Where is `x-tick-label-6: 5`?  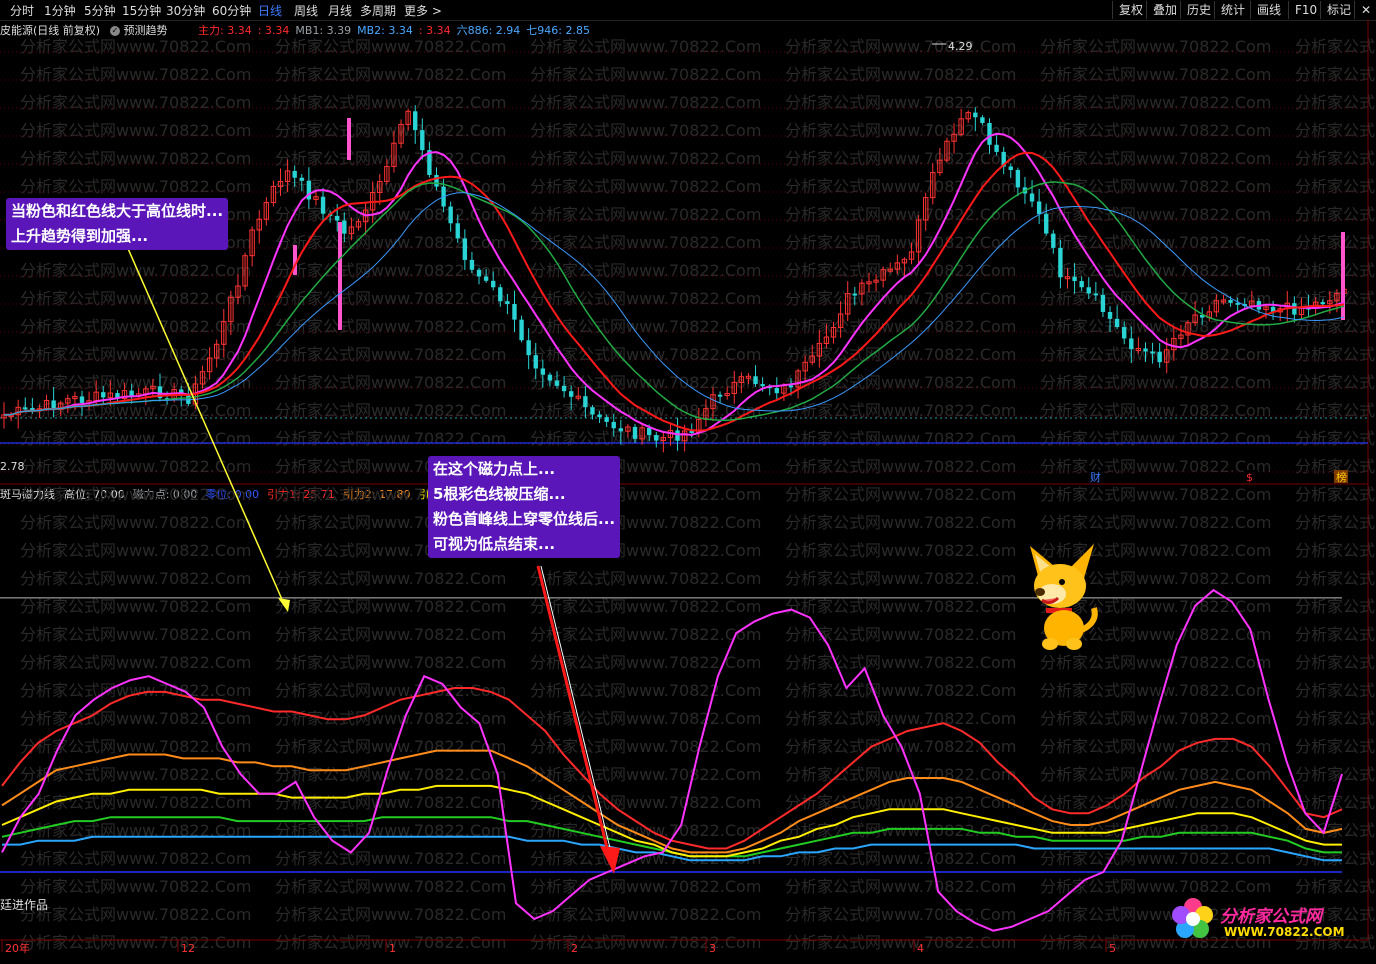
x-tick-label-6: 5 is located at coordinates (1112, 948).